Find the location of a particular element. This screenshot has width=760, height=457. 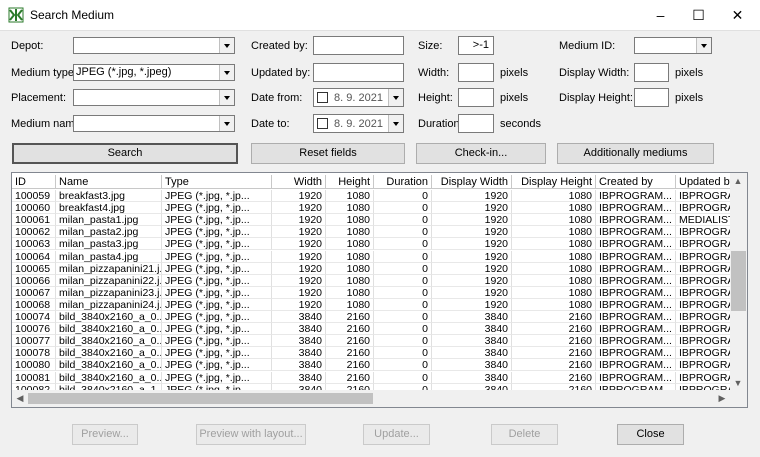

table-cell: 100061 is located at coordinates (34, 220).